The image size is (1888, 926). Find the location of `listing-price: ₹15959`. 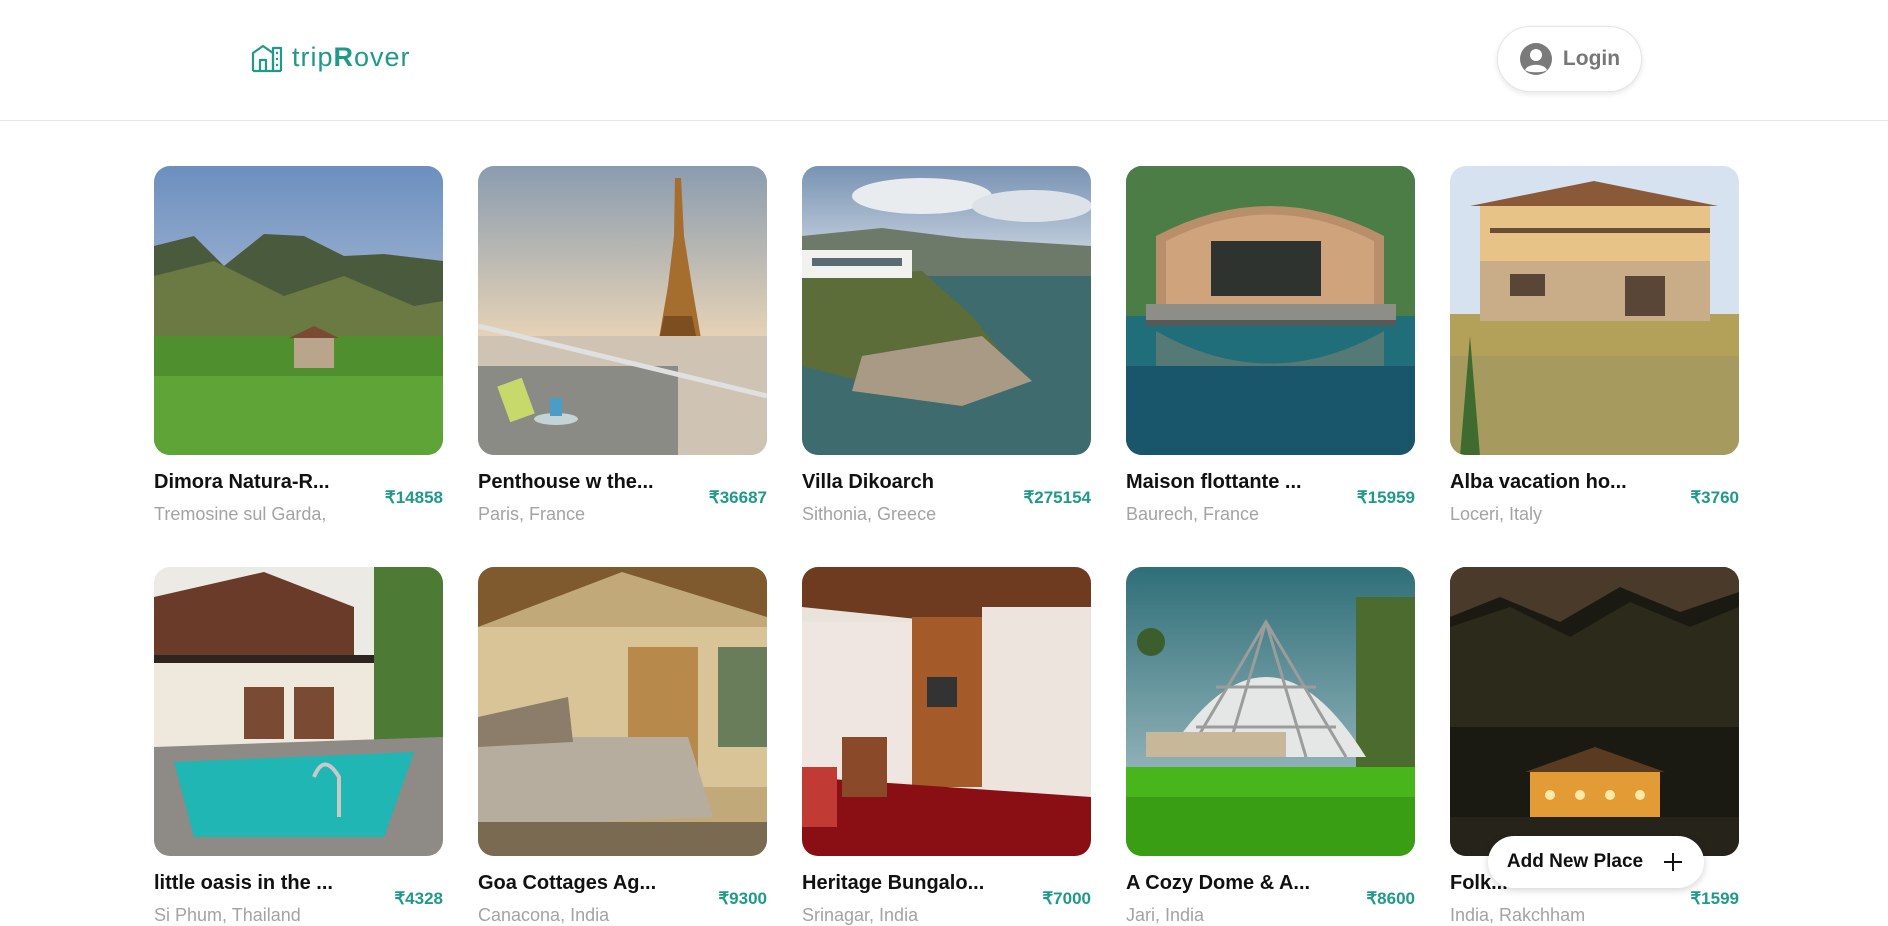

listing-price: ₹15959 is located at coordinates (1385, 497).